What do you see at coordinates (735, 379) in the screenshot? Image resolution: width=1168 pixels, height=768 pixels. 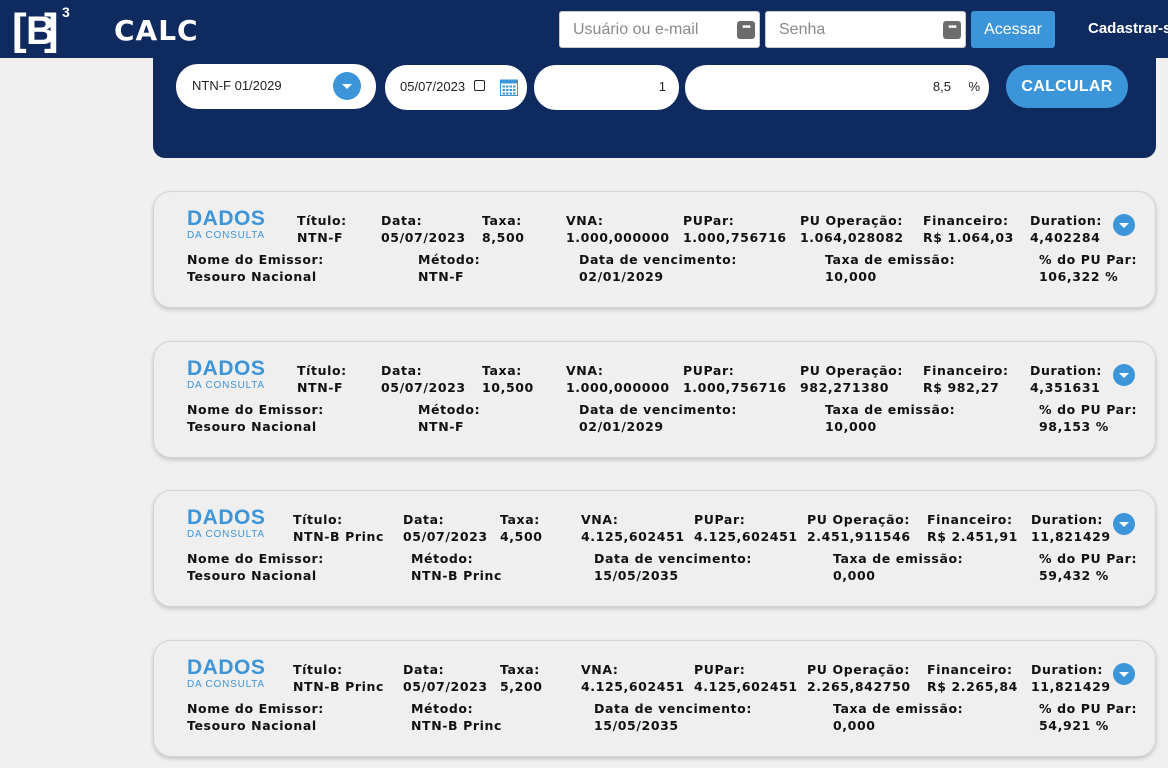 I see `field-pupar: PUPar: 1.000,756716` at bounding box center [735, 379].